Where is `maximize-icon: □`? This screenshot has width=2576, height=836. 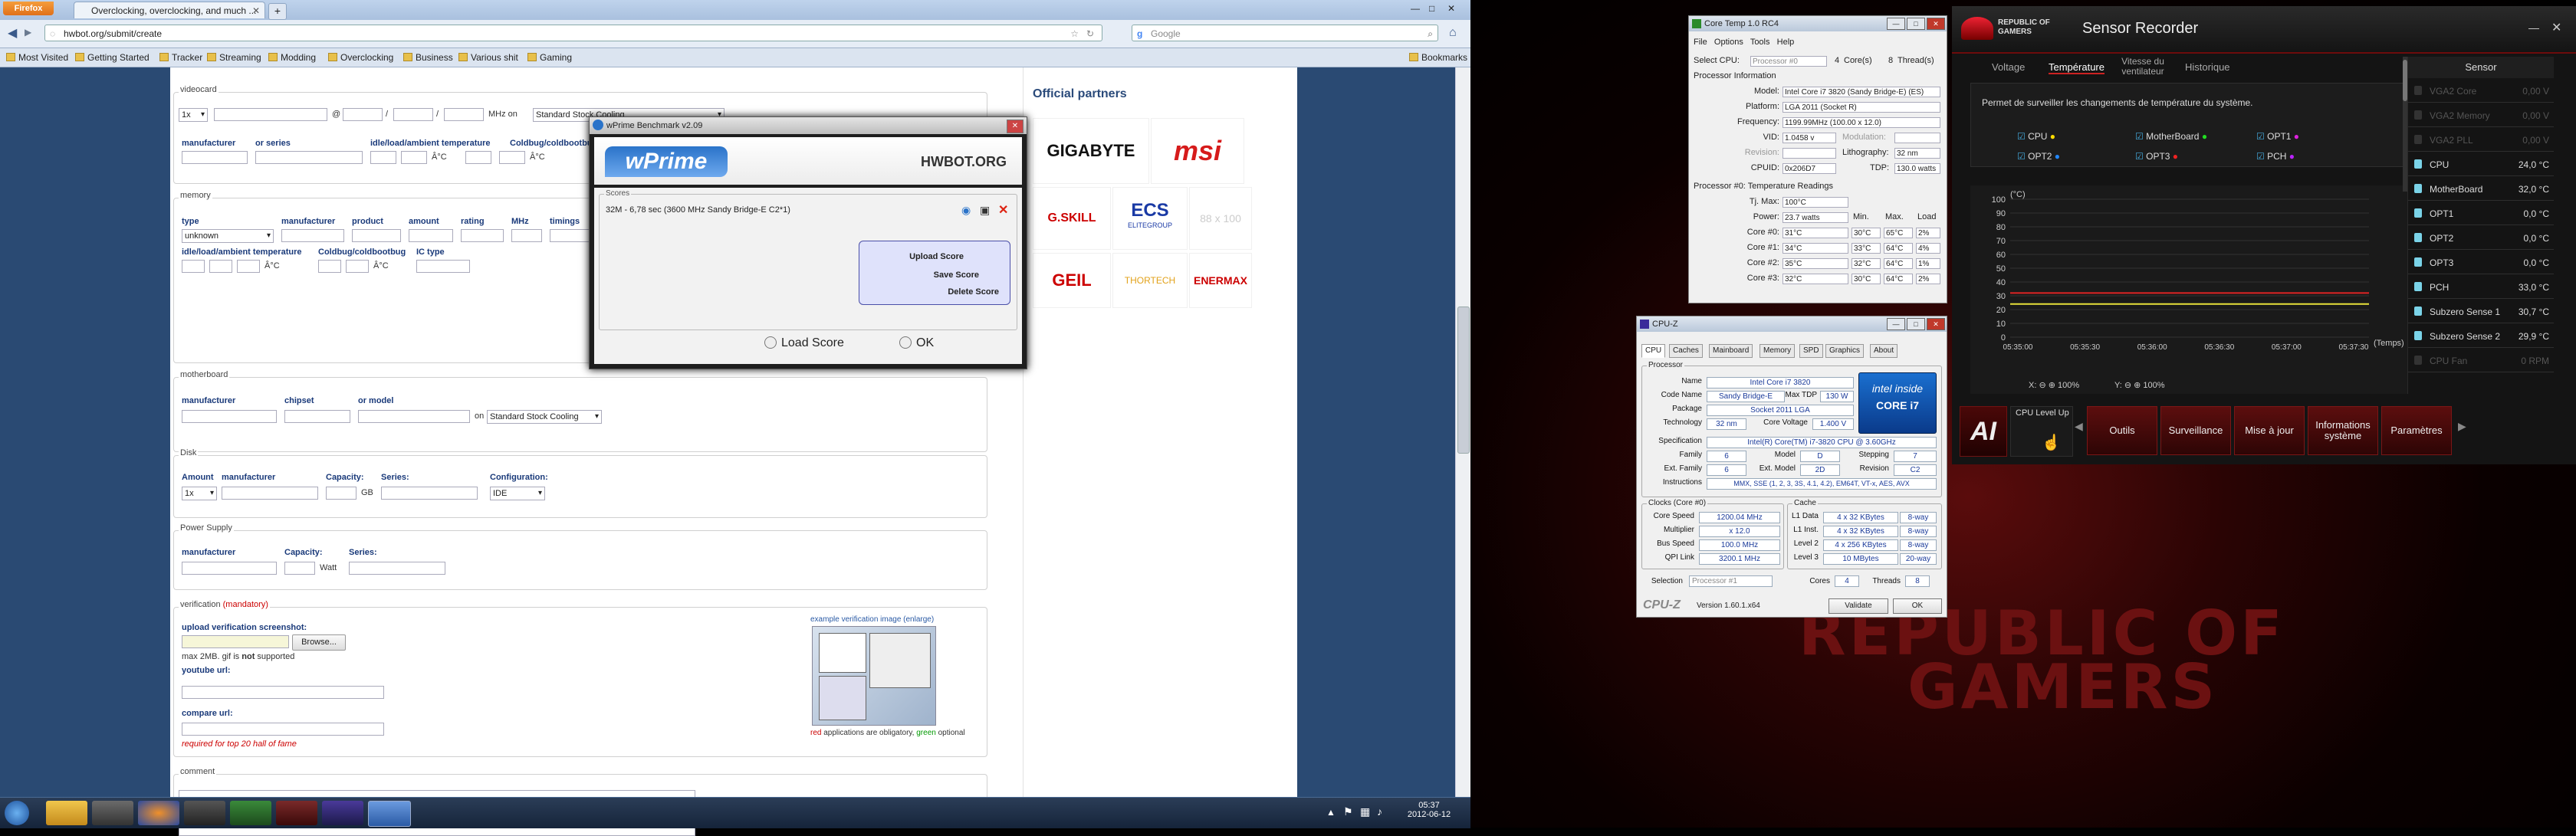 maximize-icon: □ is located at coordinates (1431, 8).